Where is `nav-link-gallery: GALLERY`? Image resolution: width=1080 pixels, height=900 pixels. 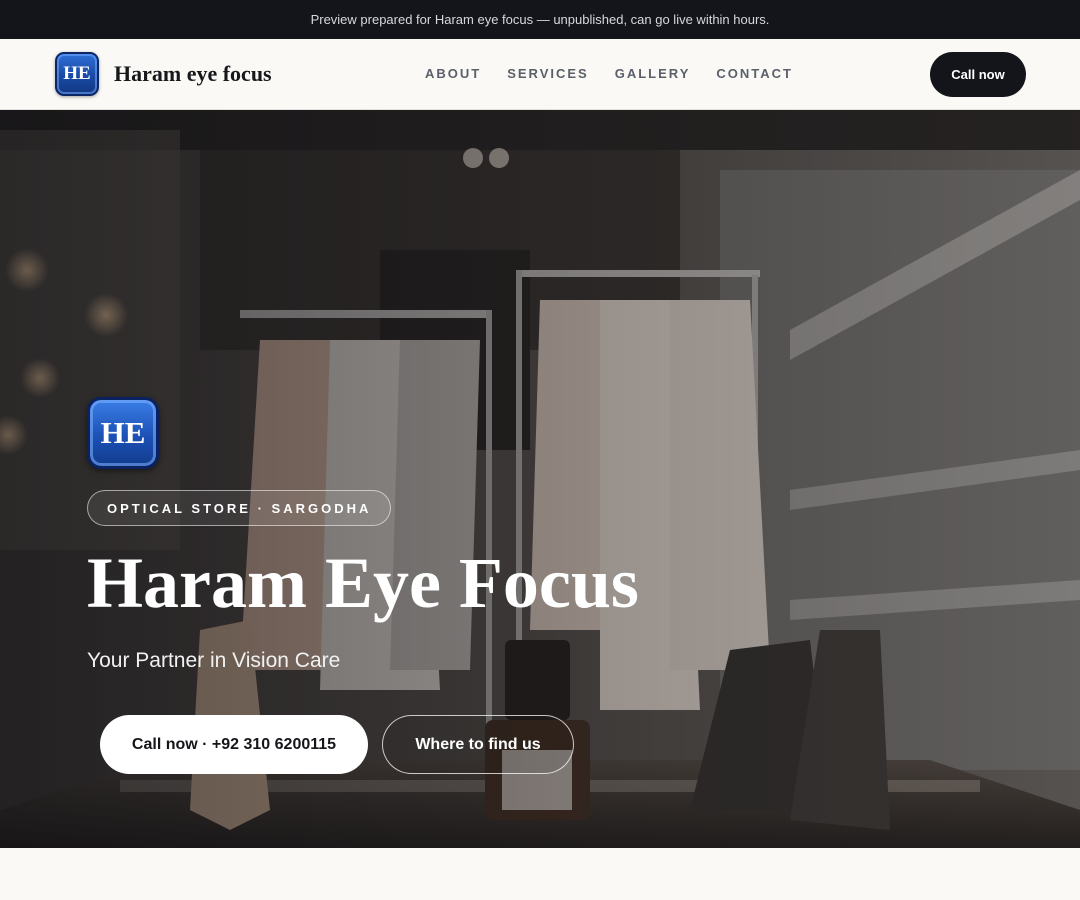 nav-link-gallery: GALLERY is located at coordinates (653, 73).